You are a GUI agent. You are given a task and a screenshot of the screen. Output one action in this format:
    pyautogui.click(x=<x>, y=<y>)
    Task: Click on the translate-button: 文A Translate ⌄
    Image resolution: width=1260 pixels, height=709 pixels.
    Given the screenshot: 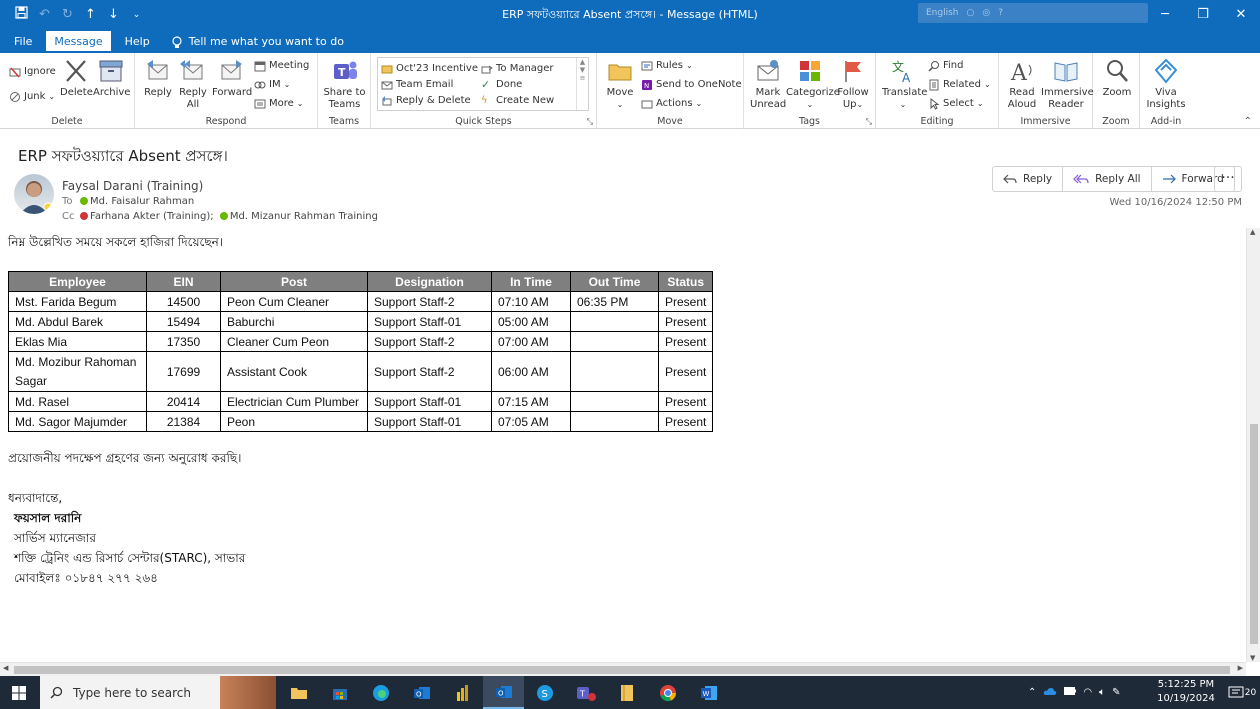 What is the action you would take?
    pyautogui.click(x=904, y=84)
    